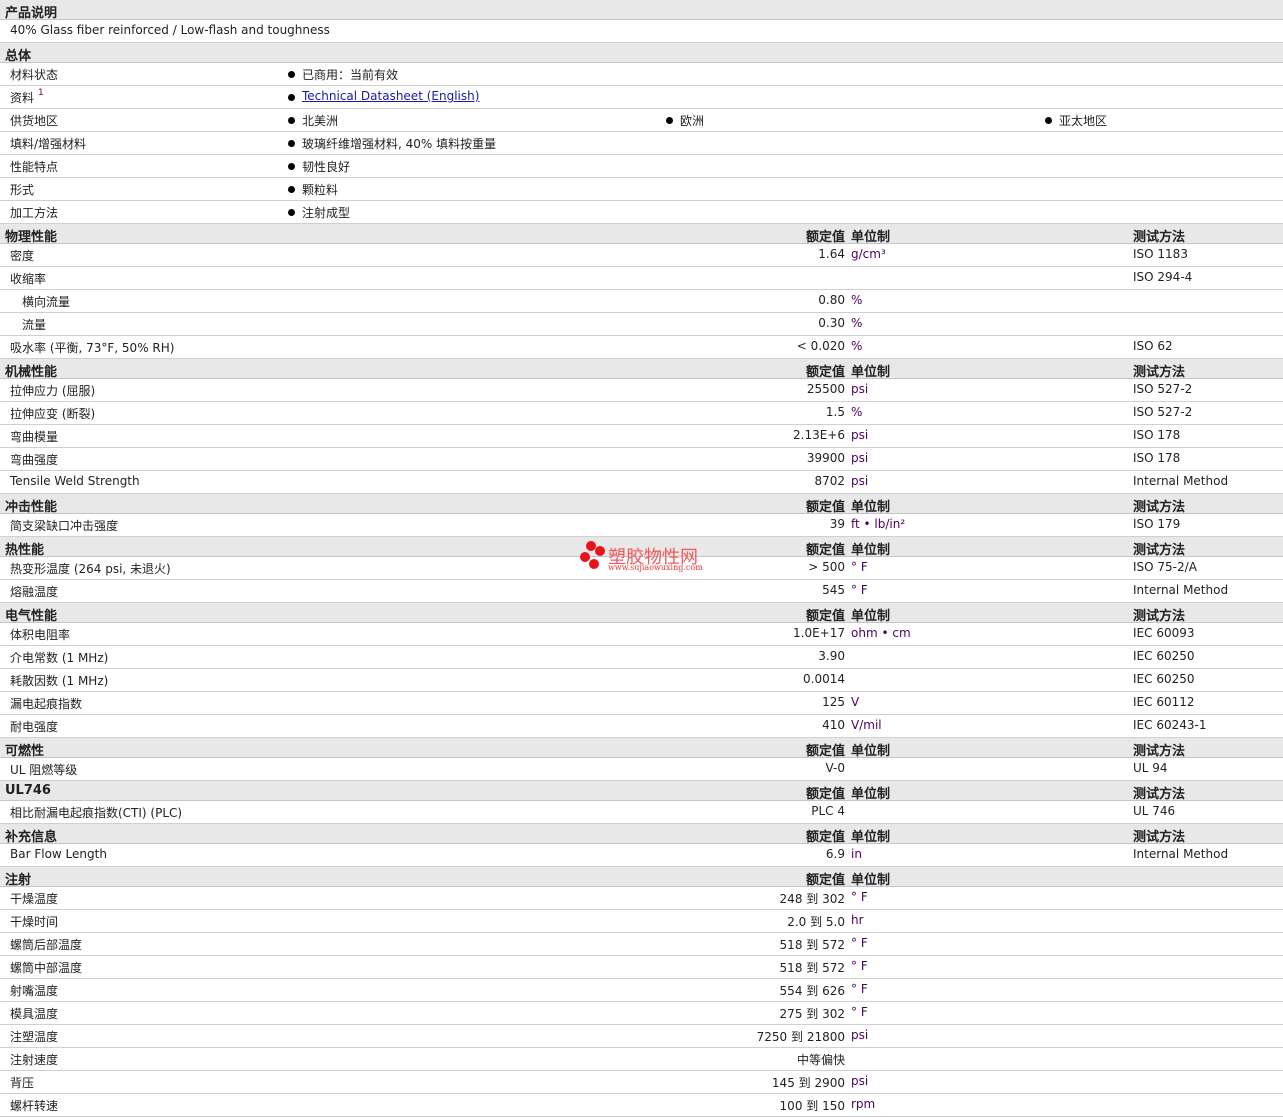 The width and height of the screenshot is (1283, 1117). Describe the element at coordinates (25, 550) in the screenshot. I see `section-title: 热性能` at that location.